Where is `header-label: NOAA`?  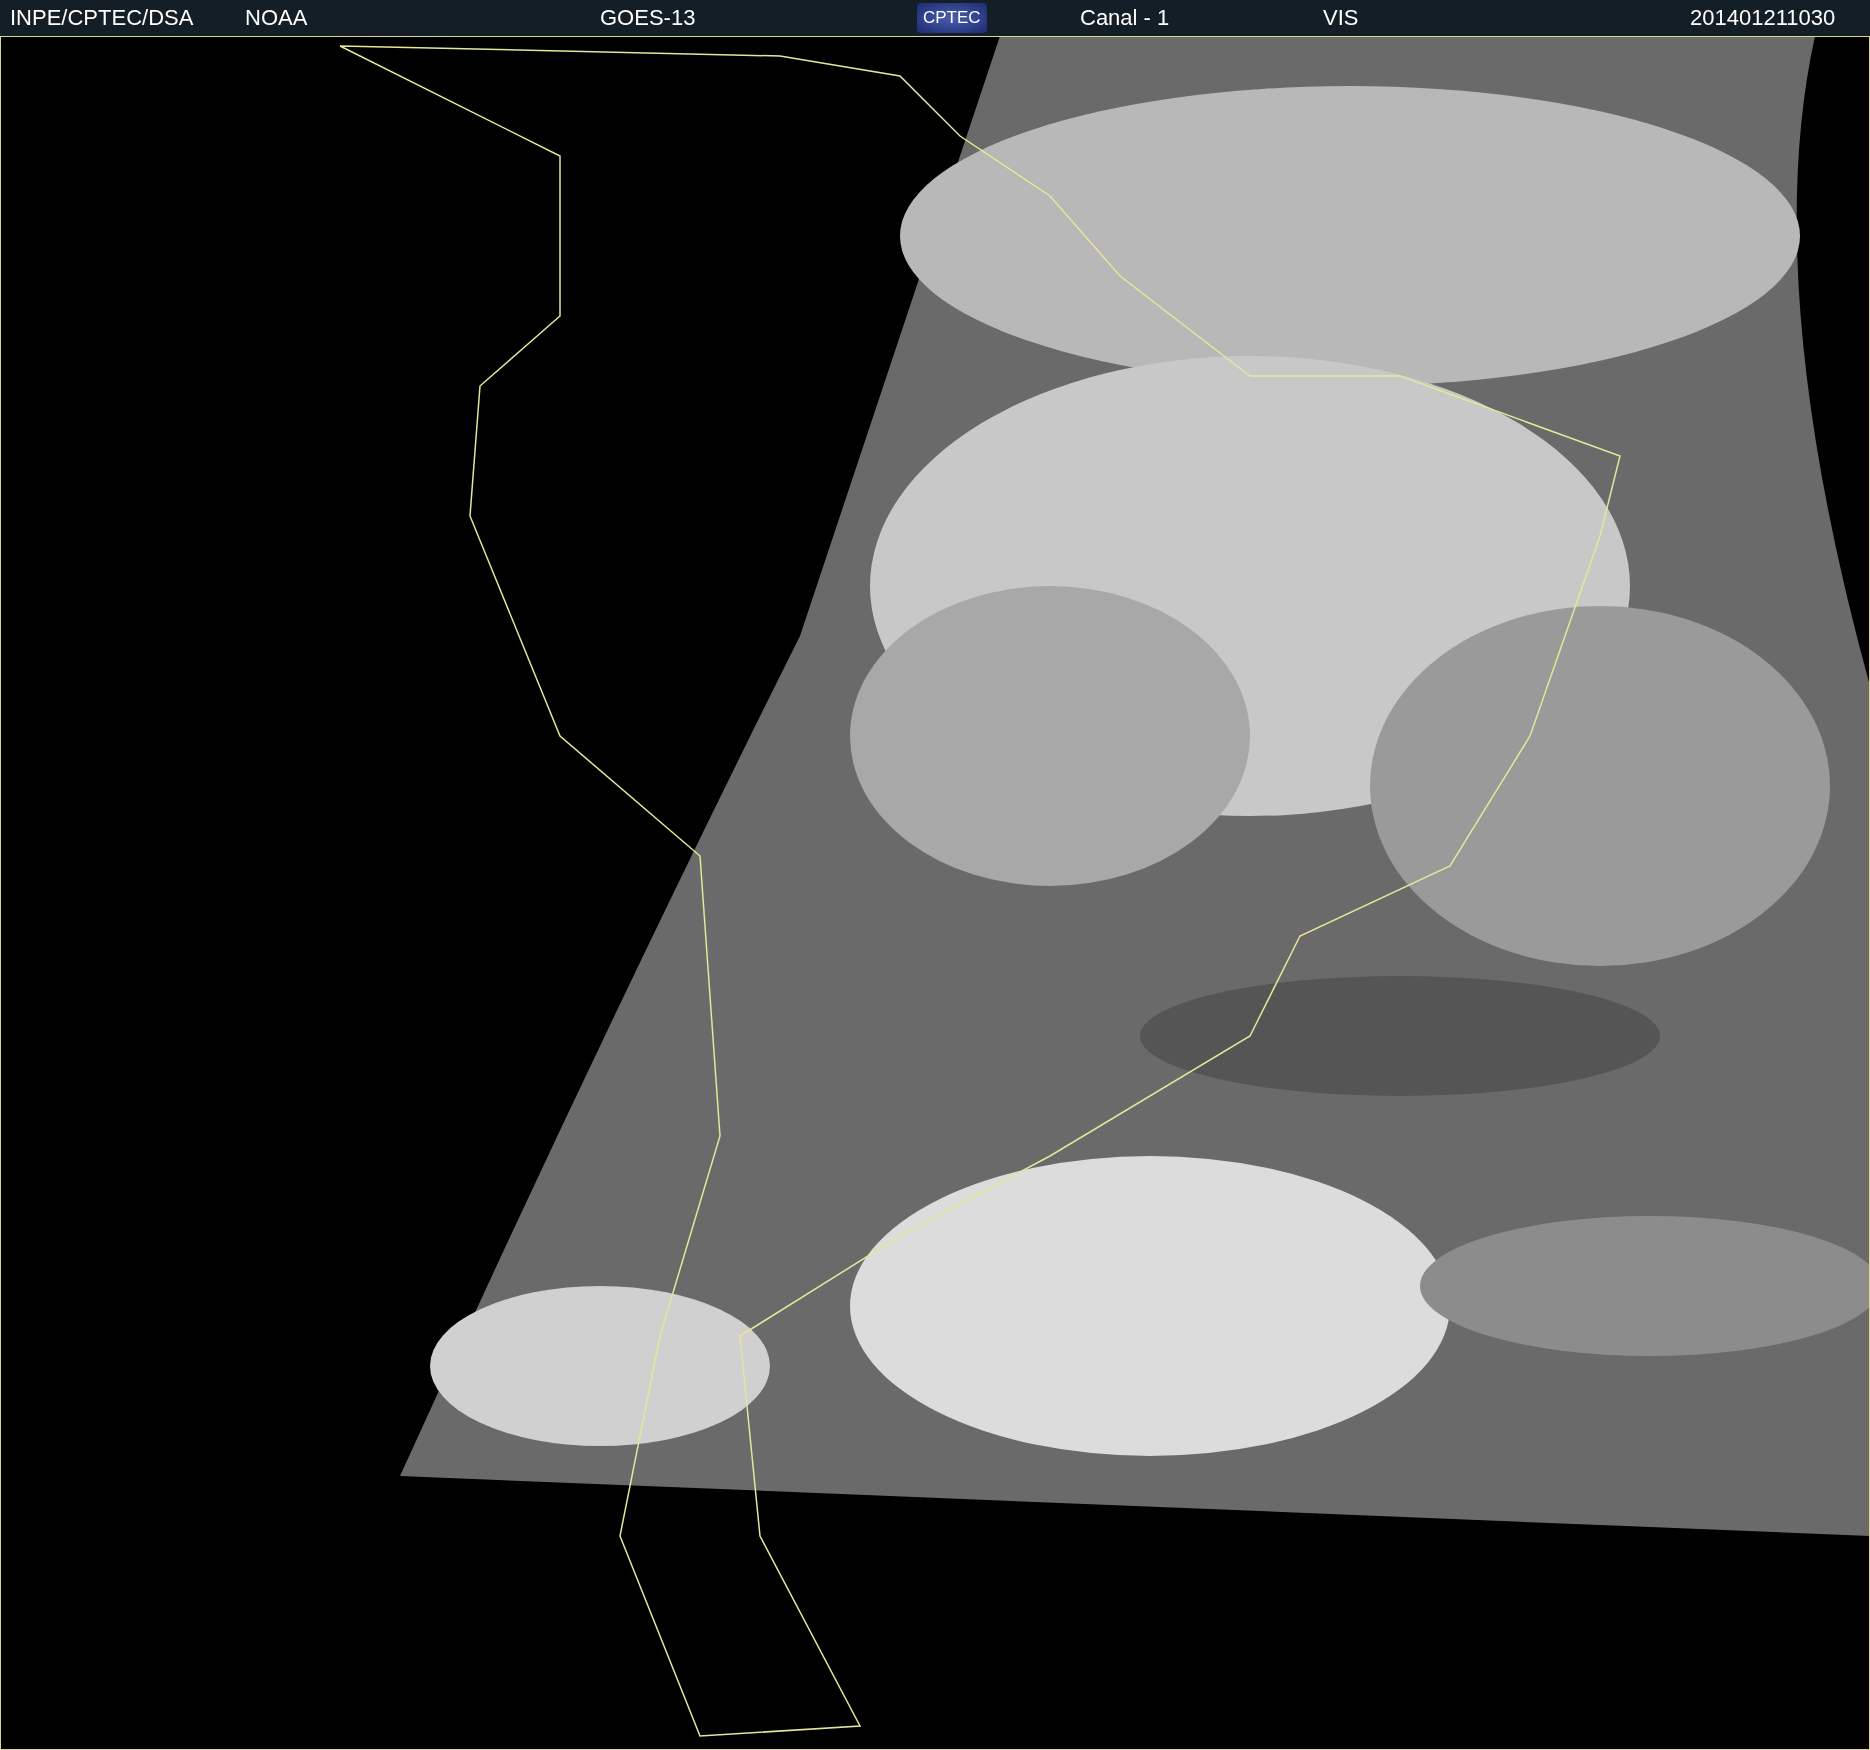
header-label: NOAA is located at coordinates (277, 18).